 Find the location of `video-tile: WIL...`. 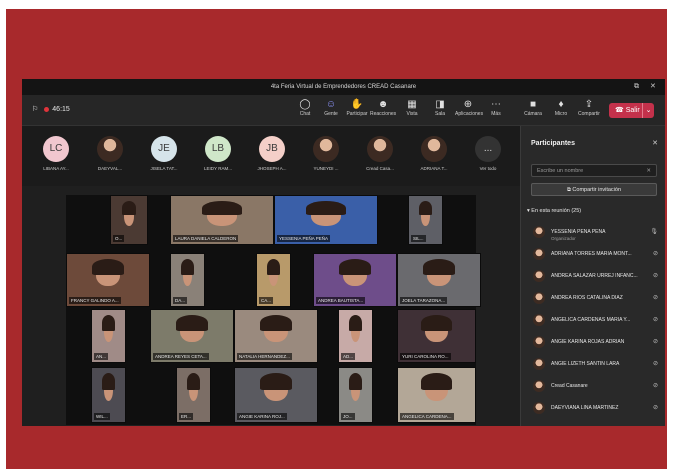

video-tile: WIL... is located at coordinates (108, 395).